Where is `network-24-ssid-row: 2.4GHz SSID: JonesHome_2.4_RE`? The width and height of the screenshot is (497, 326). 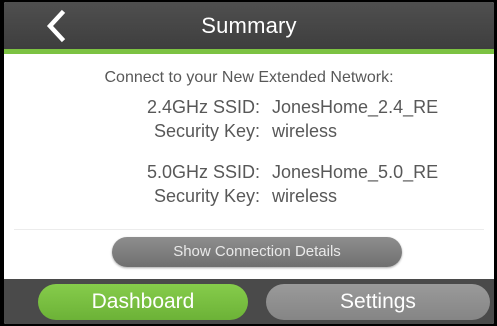 network-24-ssid-row: 2.4GHz SSID: JonesHome_2.4_RE is located at coordinates (249, 108).